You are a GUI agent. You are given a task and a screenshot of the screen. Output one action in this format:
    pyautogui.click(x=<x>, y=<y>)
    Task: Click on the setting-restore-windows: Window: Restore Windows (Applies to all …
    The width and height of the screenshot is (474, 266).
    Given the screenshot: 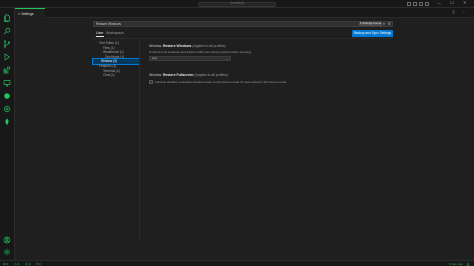 What is the action you would take?
    pyautogui.click(x=269, y=53)
    